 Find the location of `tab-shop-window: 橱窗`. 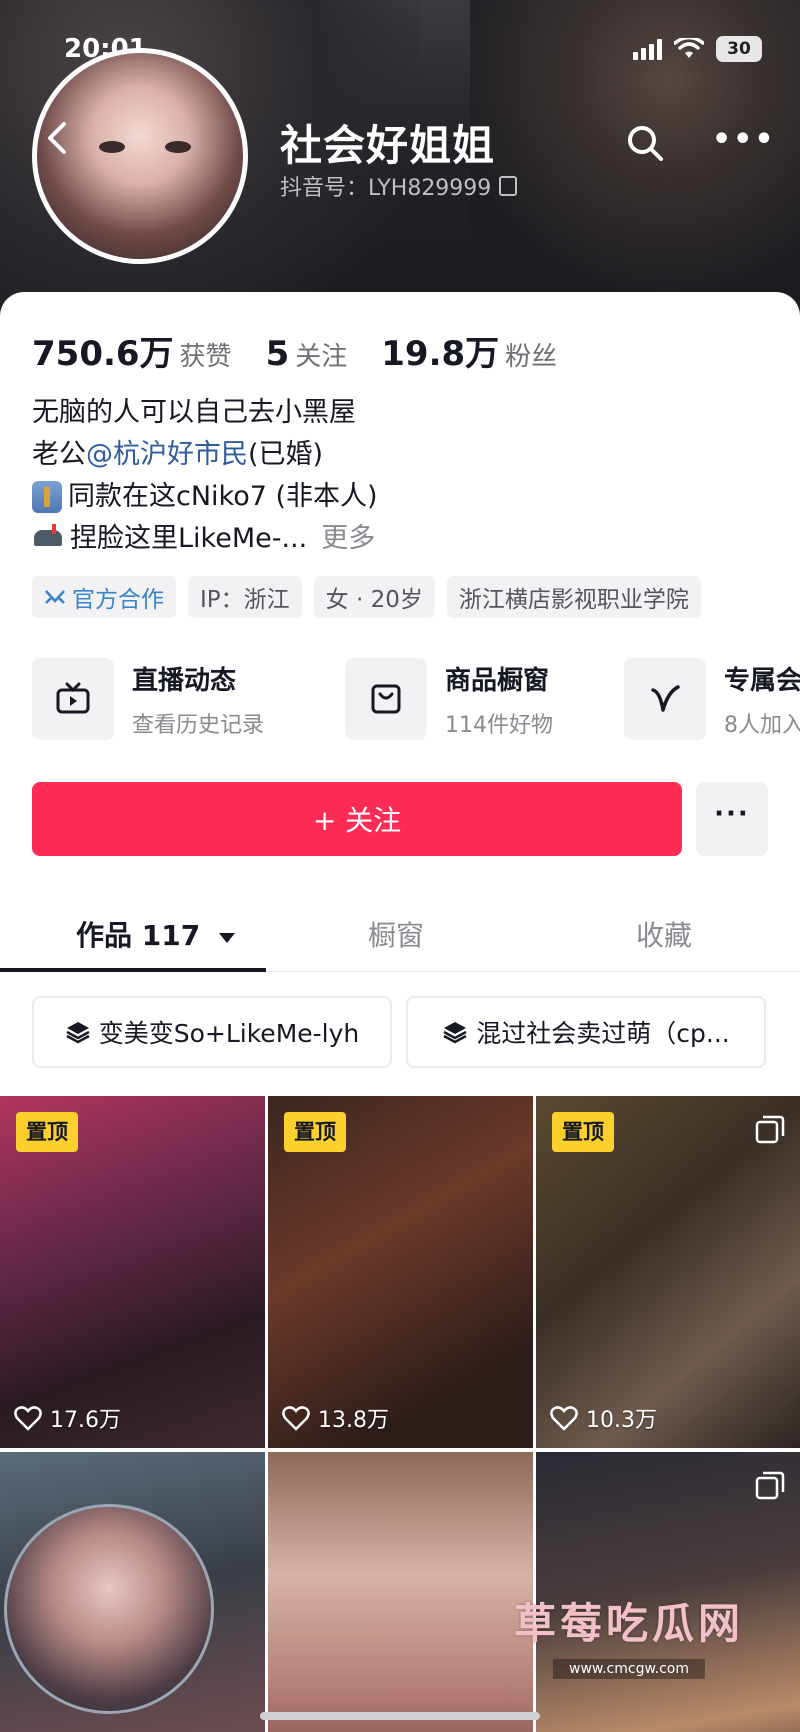

tab-shop-window: 橱窗 is located at coordinates (396, 934).